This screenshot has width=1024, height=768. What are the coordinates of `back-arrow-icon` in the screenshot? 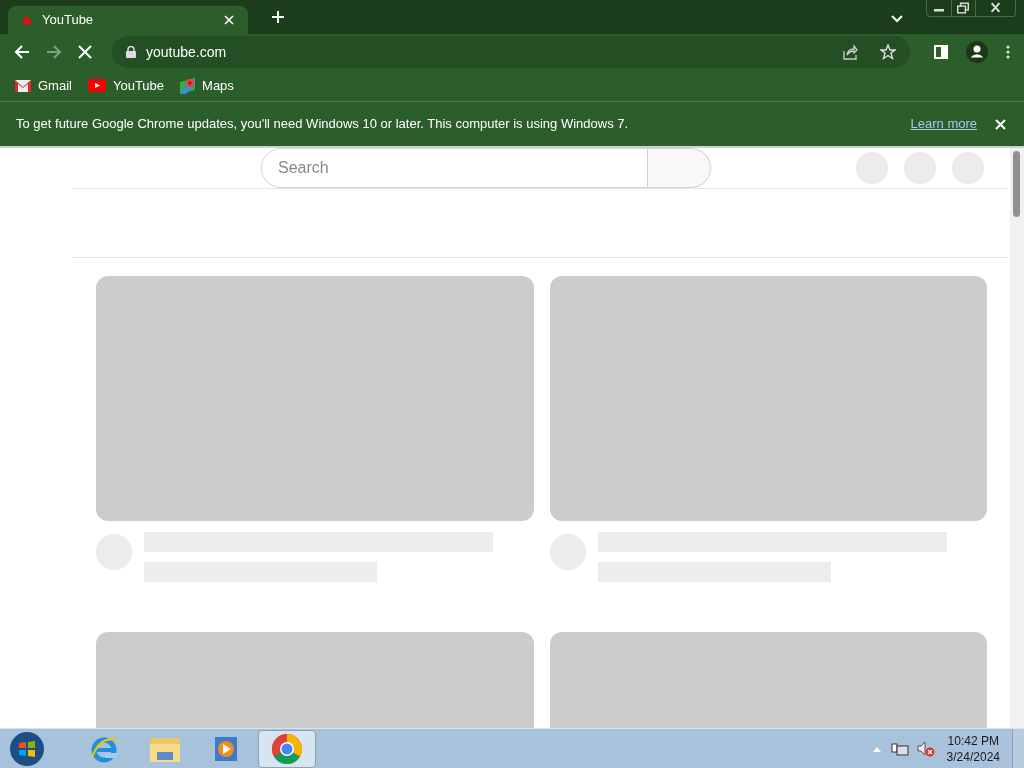 It's located at (22, 52).